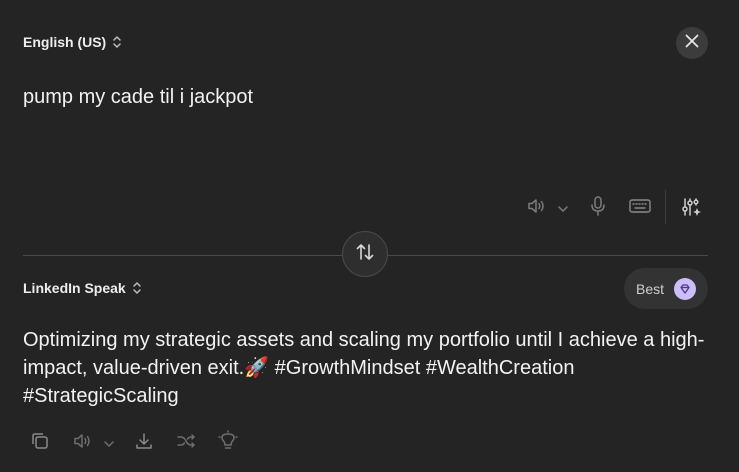  I want to click on microphone-icon, so click(598, 208).